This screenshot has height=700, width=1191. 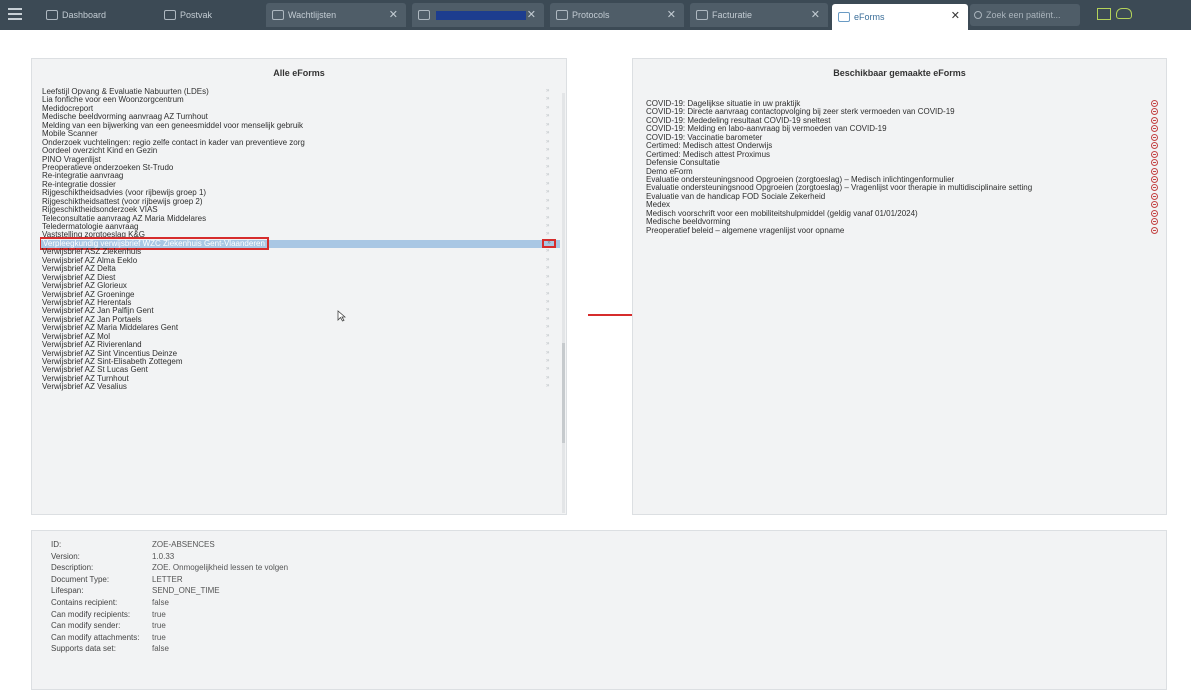 What do you see at coordinates (702, 15) in the screenshot?
I see `invoice-icon` at bounding box center [702, 15].